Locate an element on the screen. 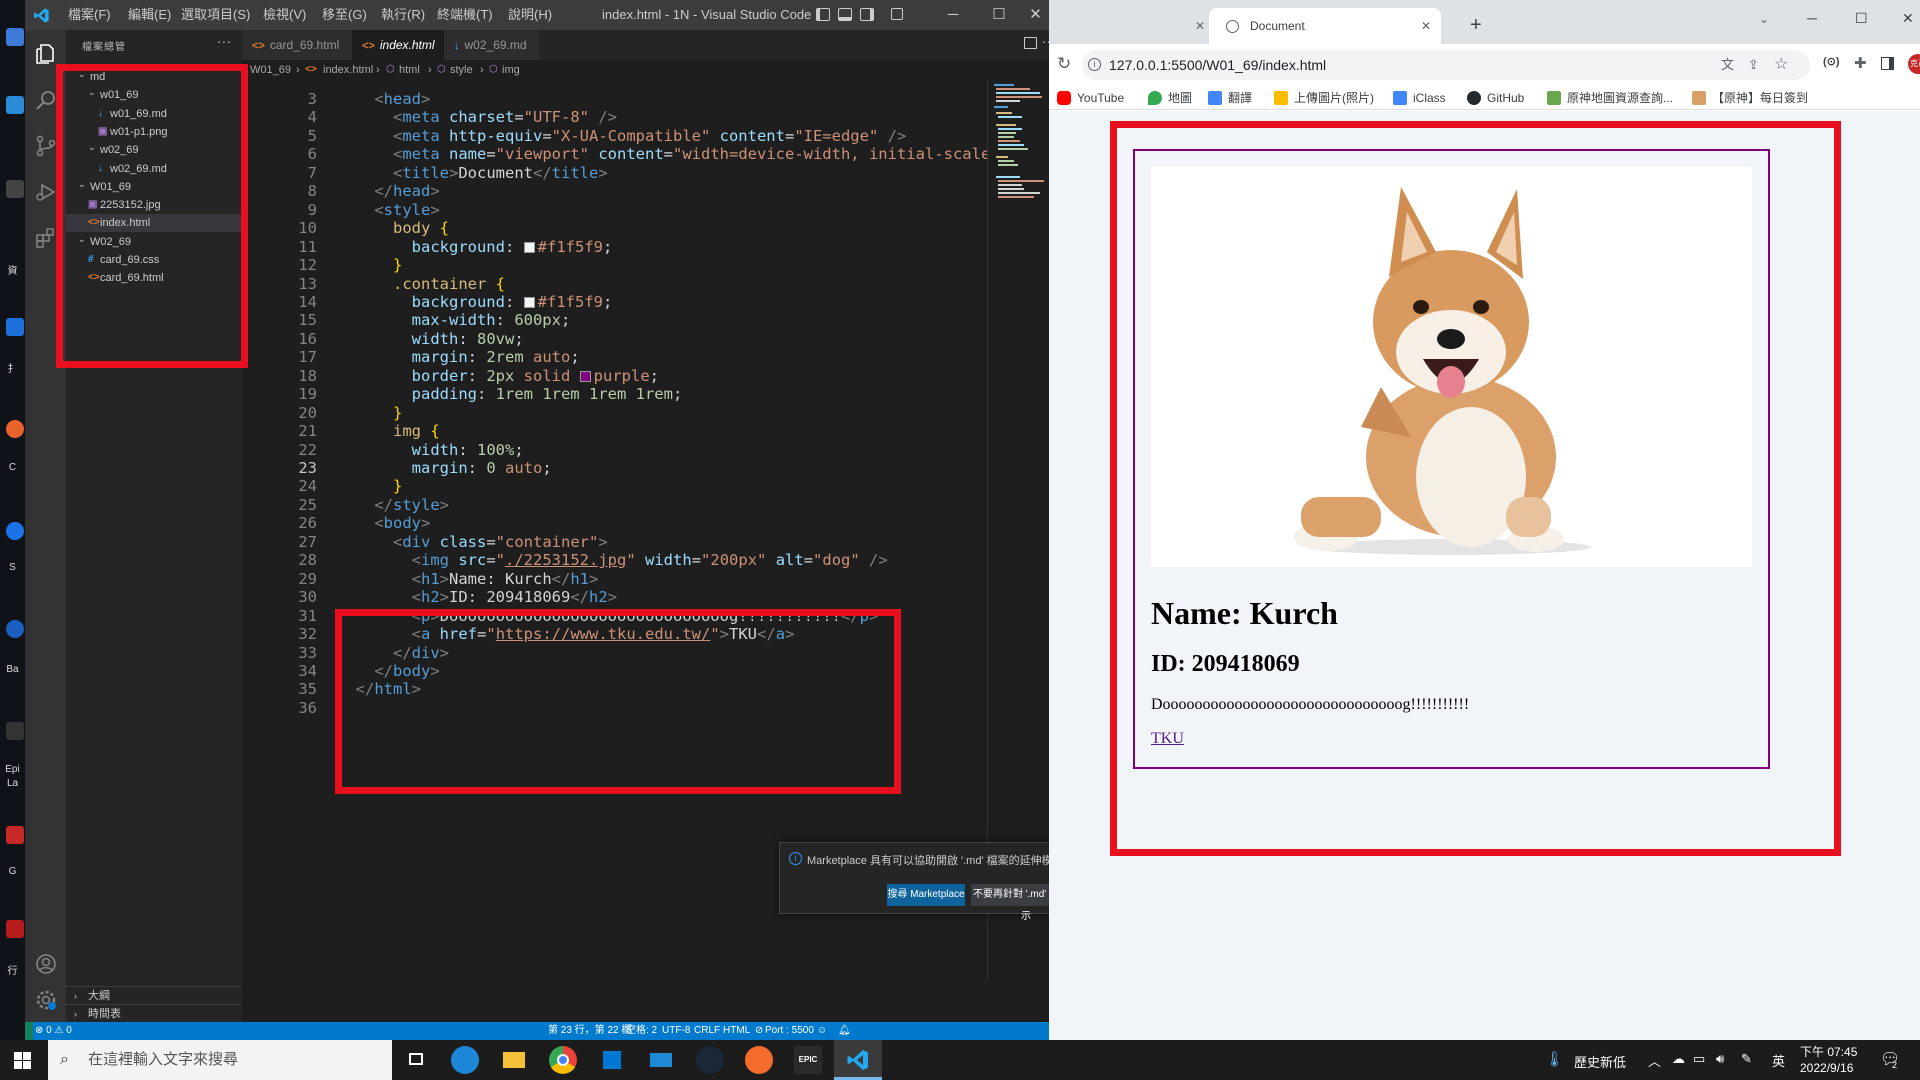 This screenshot has width=1920, height=1080. volume-icon: 🔊︎ is located at coordinates (1720, 1059).